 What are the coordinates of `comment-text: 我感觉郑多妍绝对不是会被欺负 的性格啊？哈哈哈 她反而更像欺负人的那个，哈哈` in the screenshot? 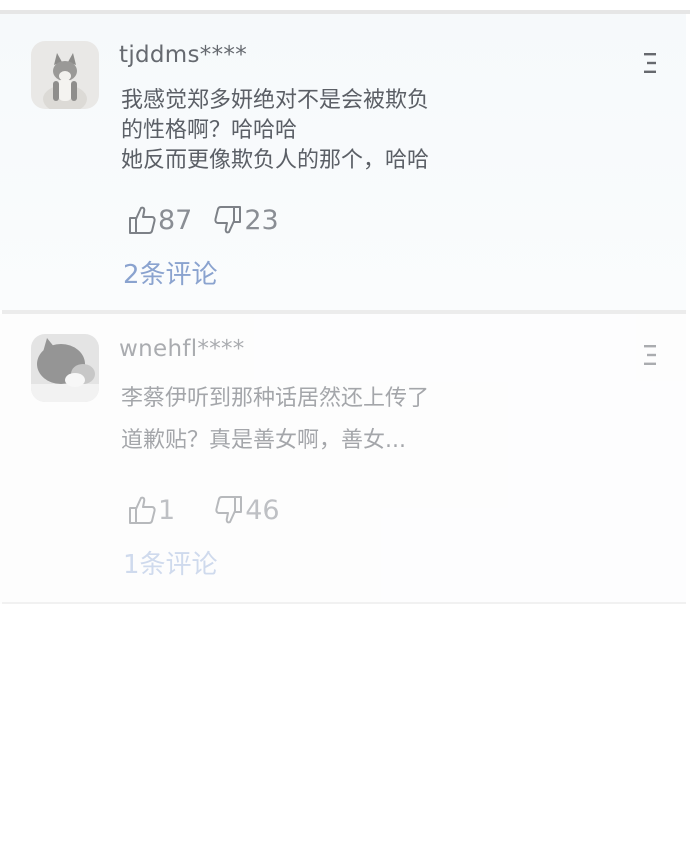 It's located at (356, 131).